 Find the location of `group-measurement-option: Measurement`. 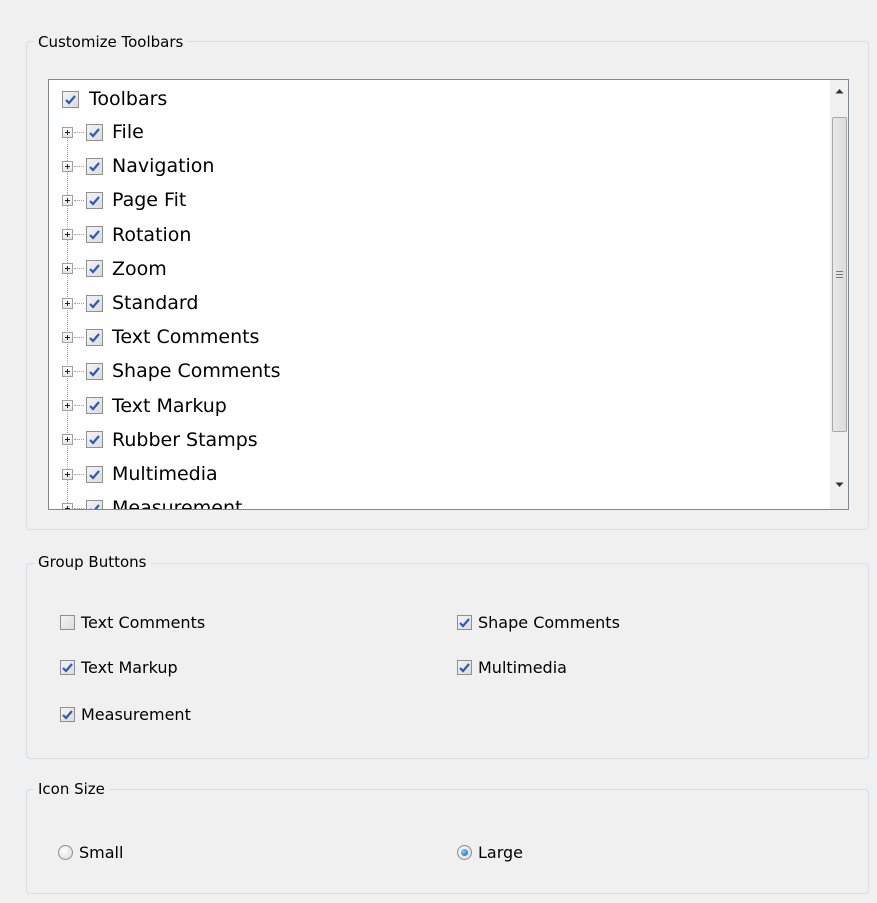

group-measurement-option: Measurement is located at coordinates (125, 714).